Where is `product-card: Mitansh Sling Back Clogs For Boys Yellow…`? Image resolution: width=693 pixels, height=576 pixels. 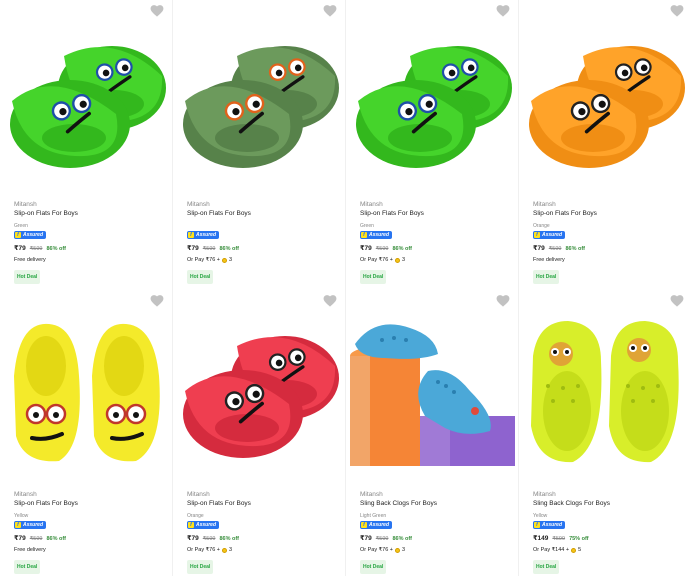
product-card: Mitansh Sling Back Clogs For Boys Yellow… is located at coordinates (605, 433).